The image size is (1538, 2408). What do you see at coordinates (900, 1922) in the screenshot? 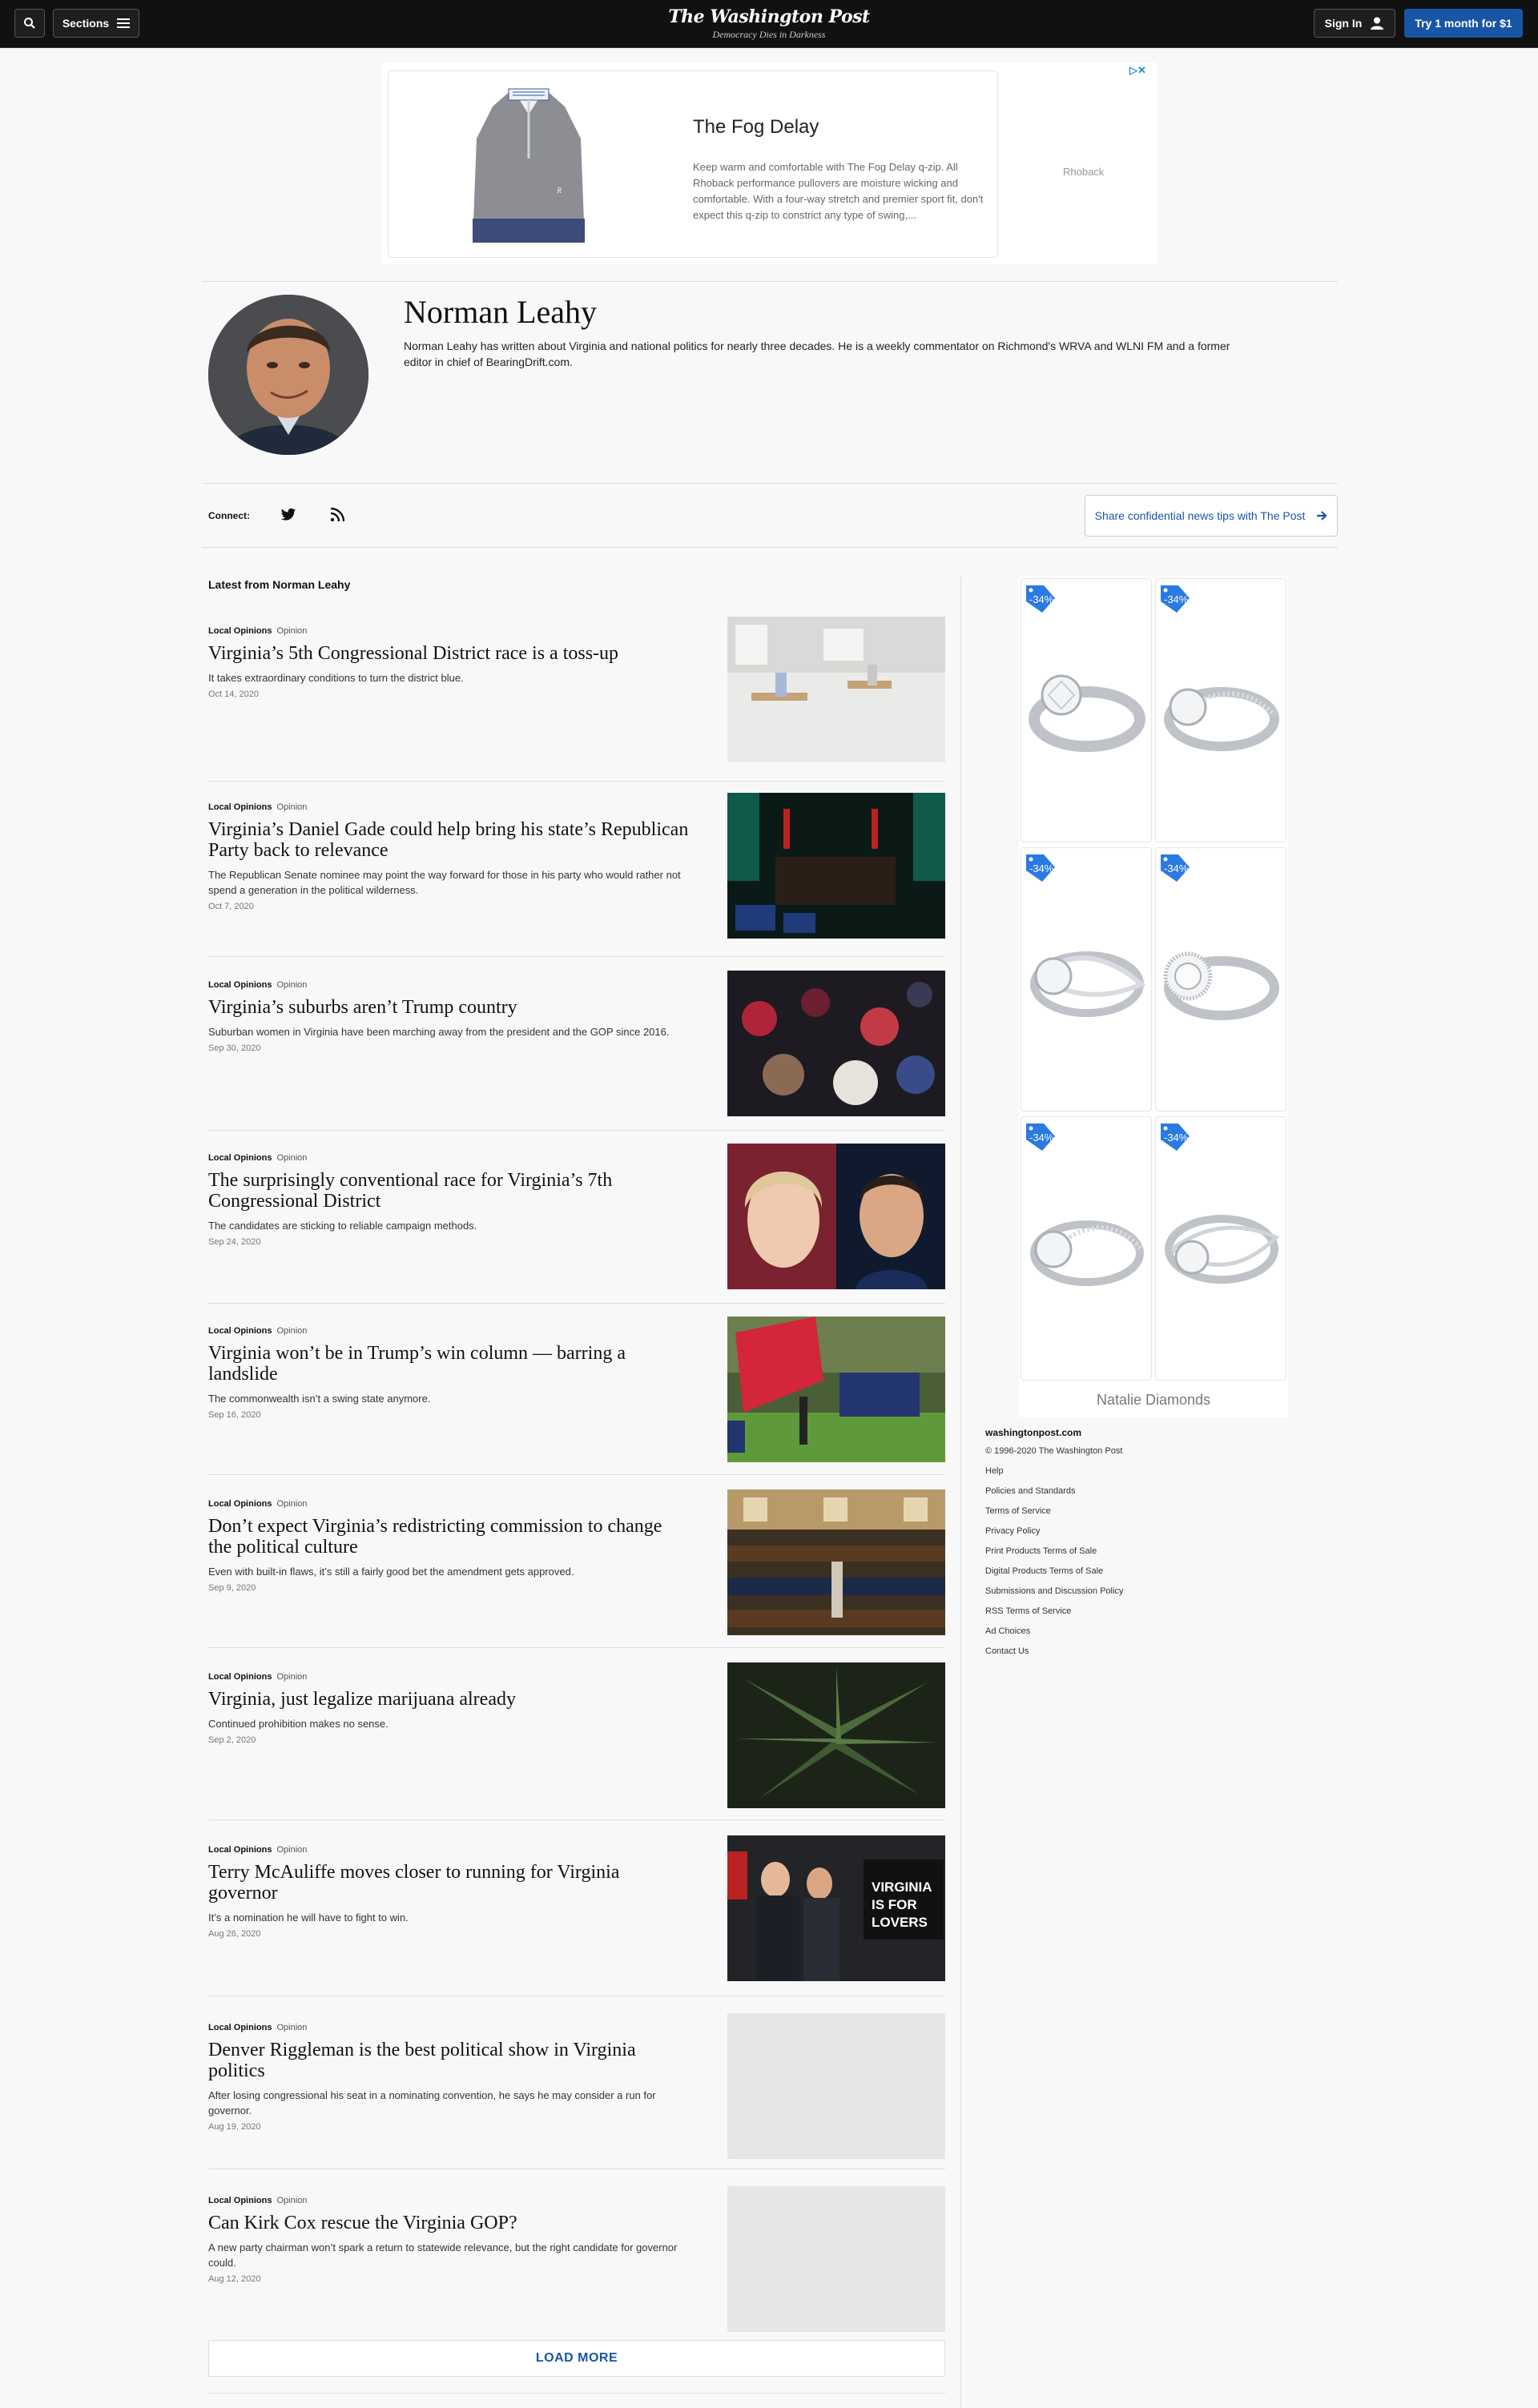
I see `svg-text: LOVERS` at bounding box center [900, 1922].